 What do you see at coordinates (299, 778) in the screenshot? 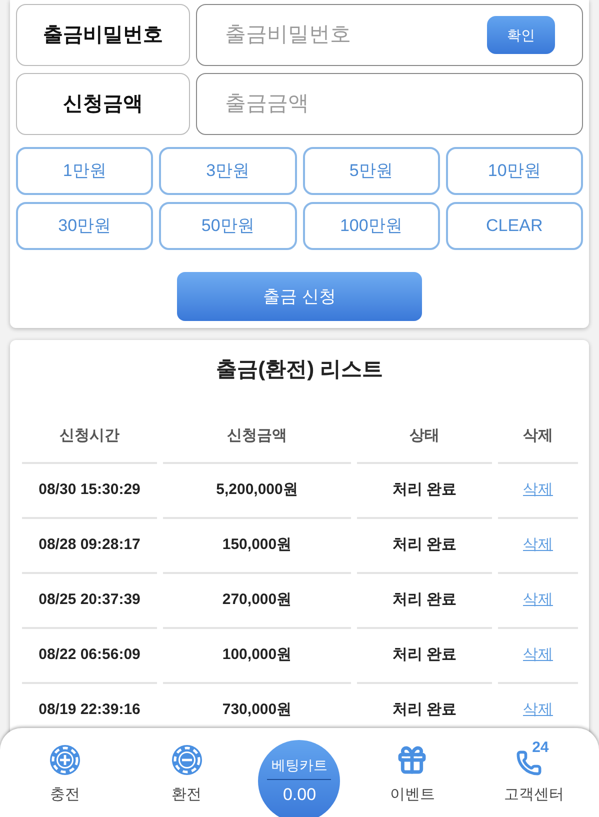
I see `betting-cart-button: 베팅카트 0.00` at bounding box center [299, 778].